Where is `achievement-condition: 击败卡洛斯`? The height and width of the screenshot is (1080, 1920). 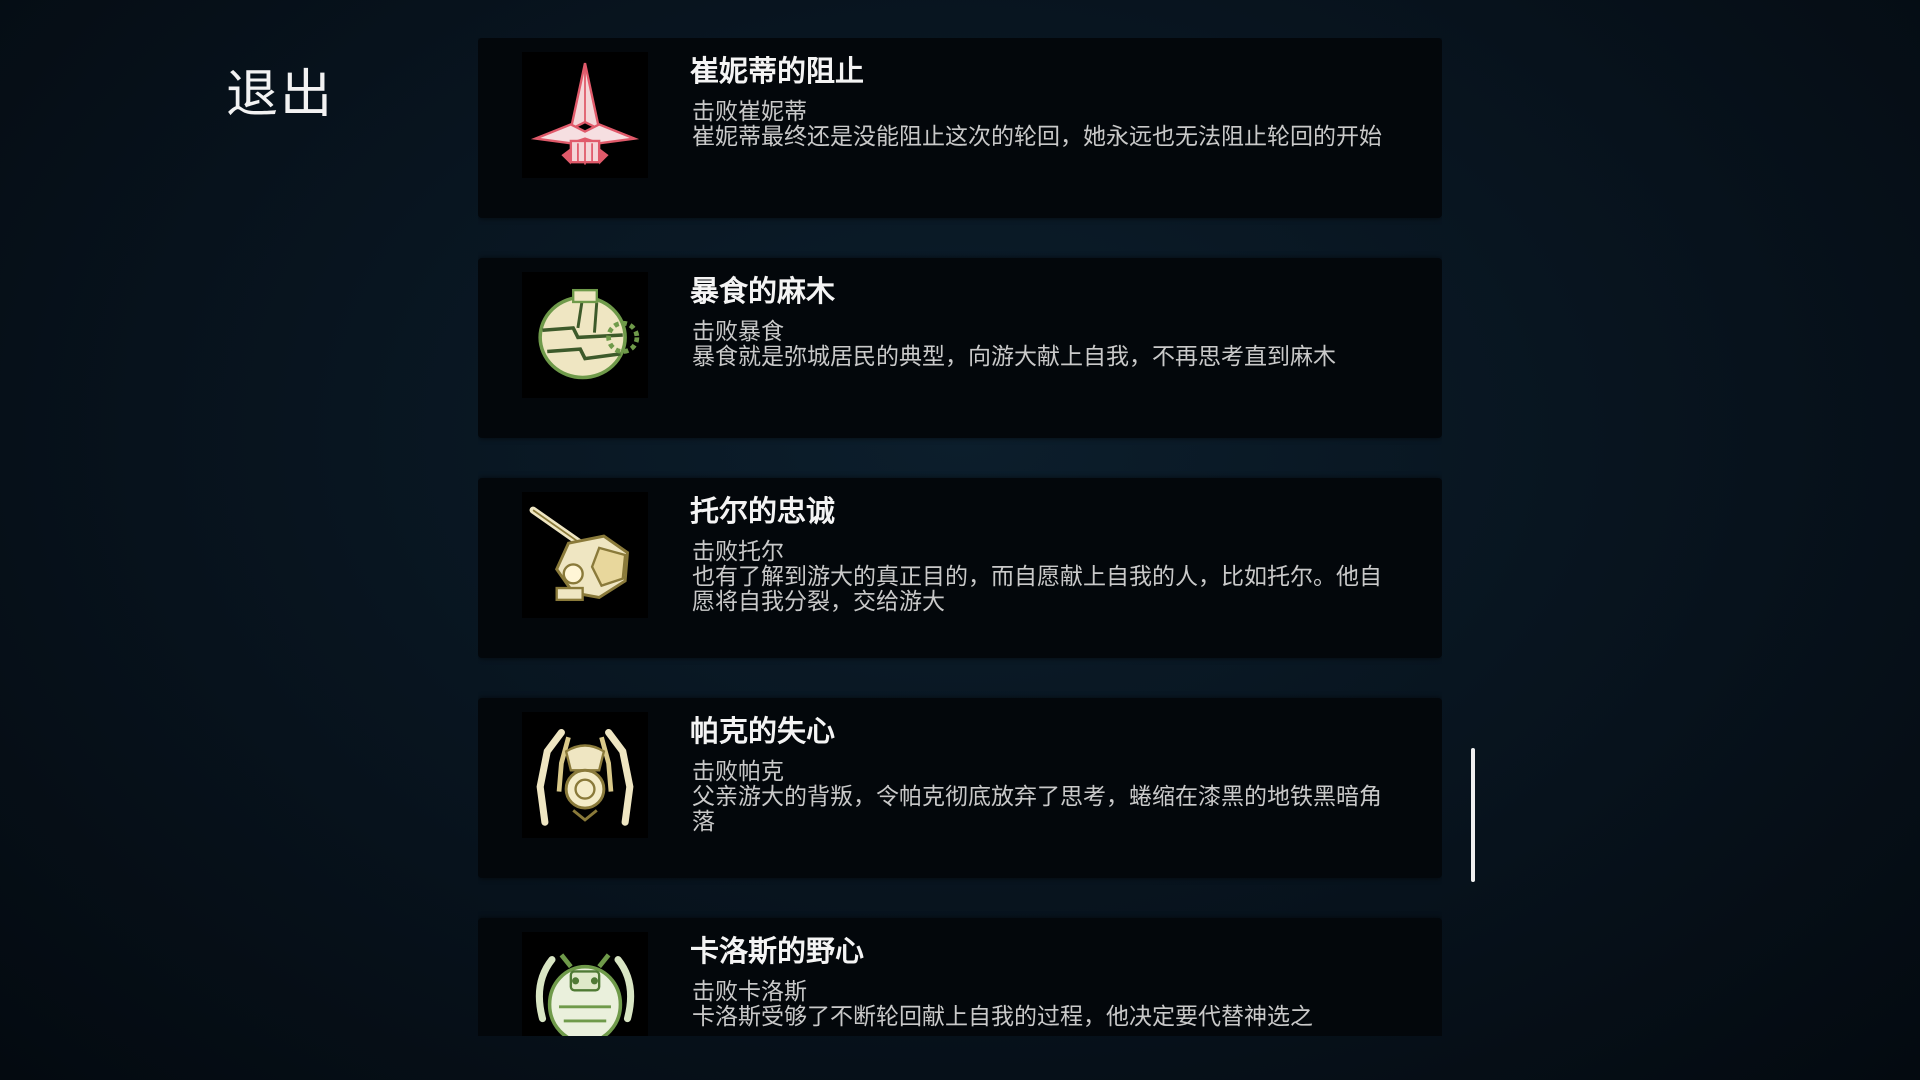
achievement-condition: 击败卡洛斯 is located at coordinates (749, 992).